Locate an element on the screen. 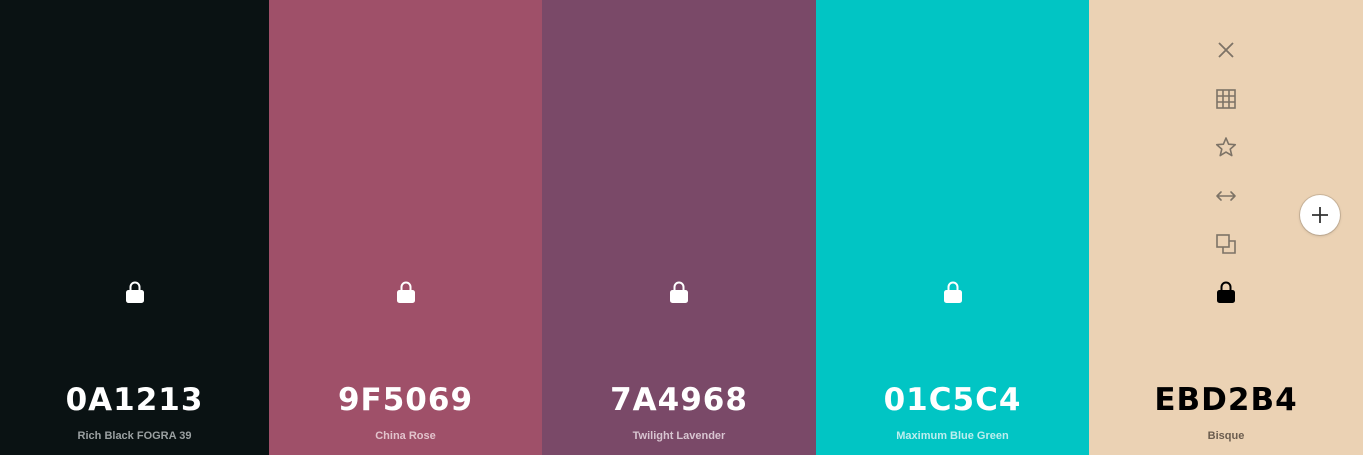 This screenshot has width=1363, height=455. hex-code: 9F5069 is located at coordinates (405, 400).